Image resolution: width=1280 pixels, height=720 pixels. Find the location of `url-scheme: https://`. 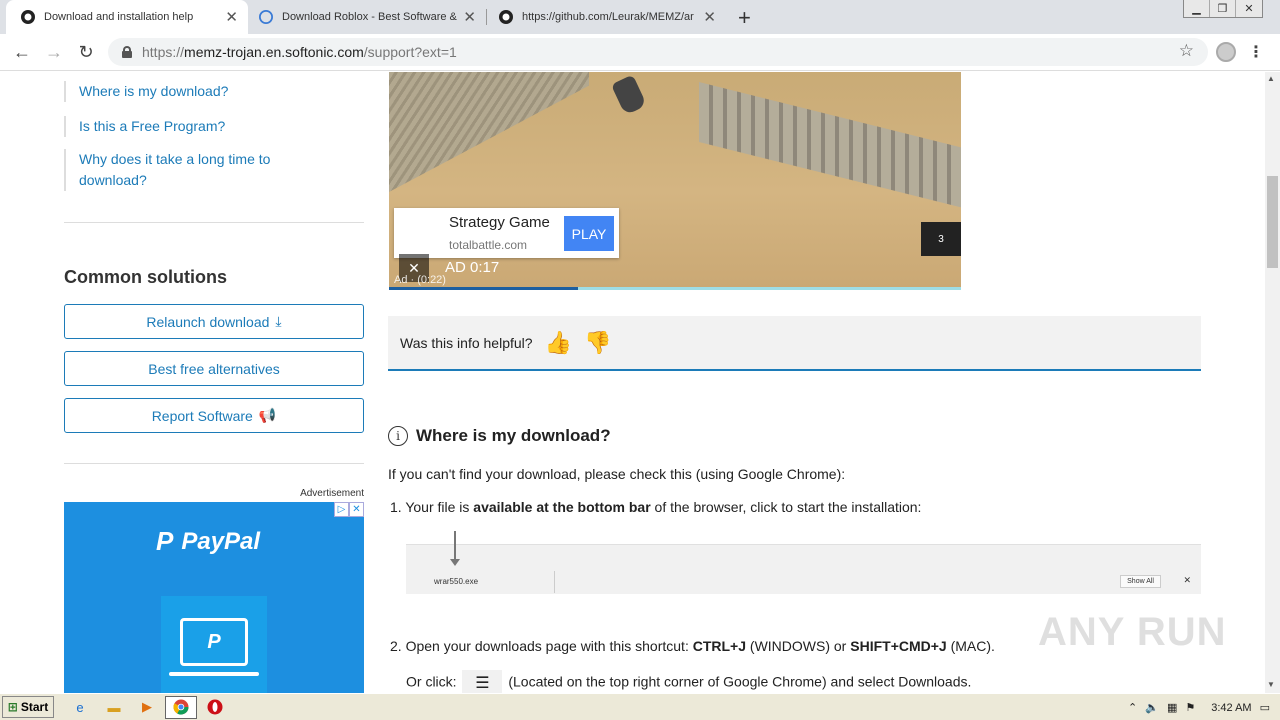

url-scheme: https:// is located at coordinates (163, 52).